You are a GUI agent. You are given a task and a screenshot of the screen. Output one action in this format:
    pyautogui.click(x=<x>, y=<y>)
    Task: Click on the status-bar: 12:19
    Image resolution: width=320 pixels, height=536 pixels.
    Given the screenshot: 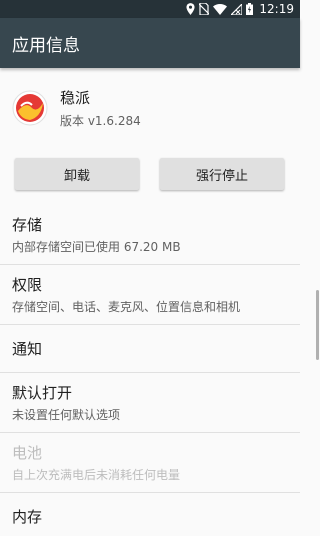 What is the action you would take?
    pyautogui.click(x=150, y=9)
    